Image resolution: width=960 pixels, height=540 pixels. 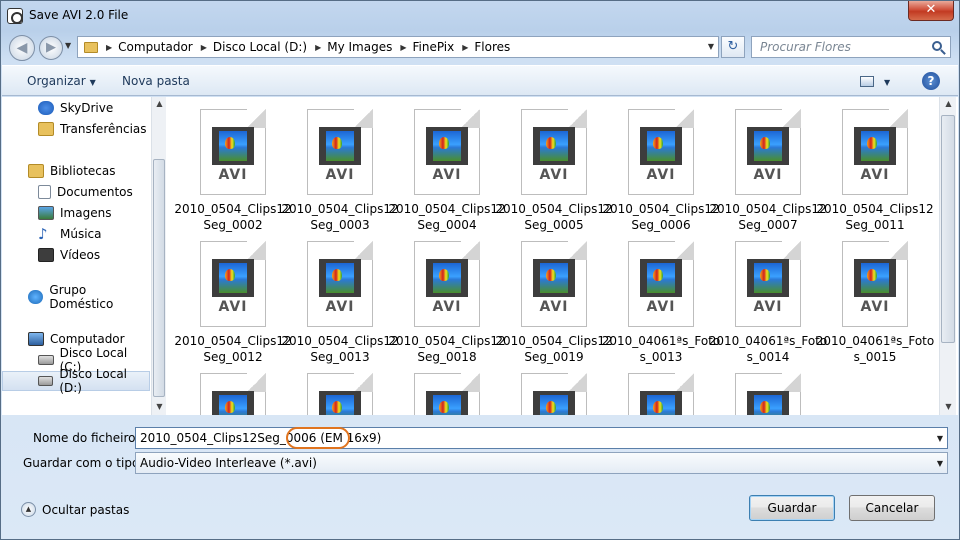 What do you see at coordinates (766, 296) in the screenshot?
I see `file-item: AVI 2010_04061ªs_Fotos_0014` at bounding box center [766, 296].